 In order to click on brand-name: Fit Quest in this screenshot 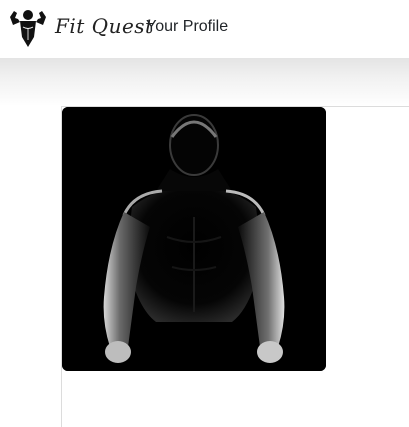, I will do `click(104, 26)`.